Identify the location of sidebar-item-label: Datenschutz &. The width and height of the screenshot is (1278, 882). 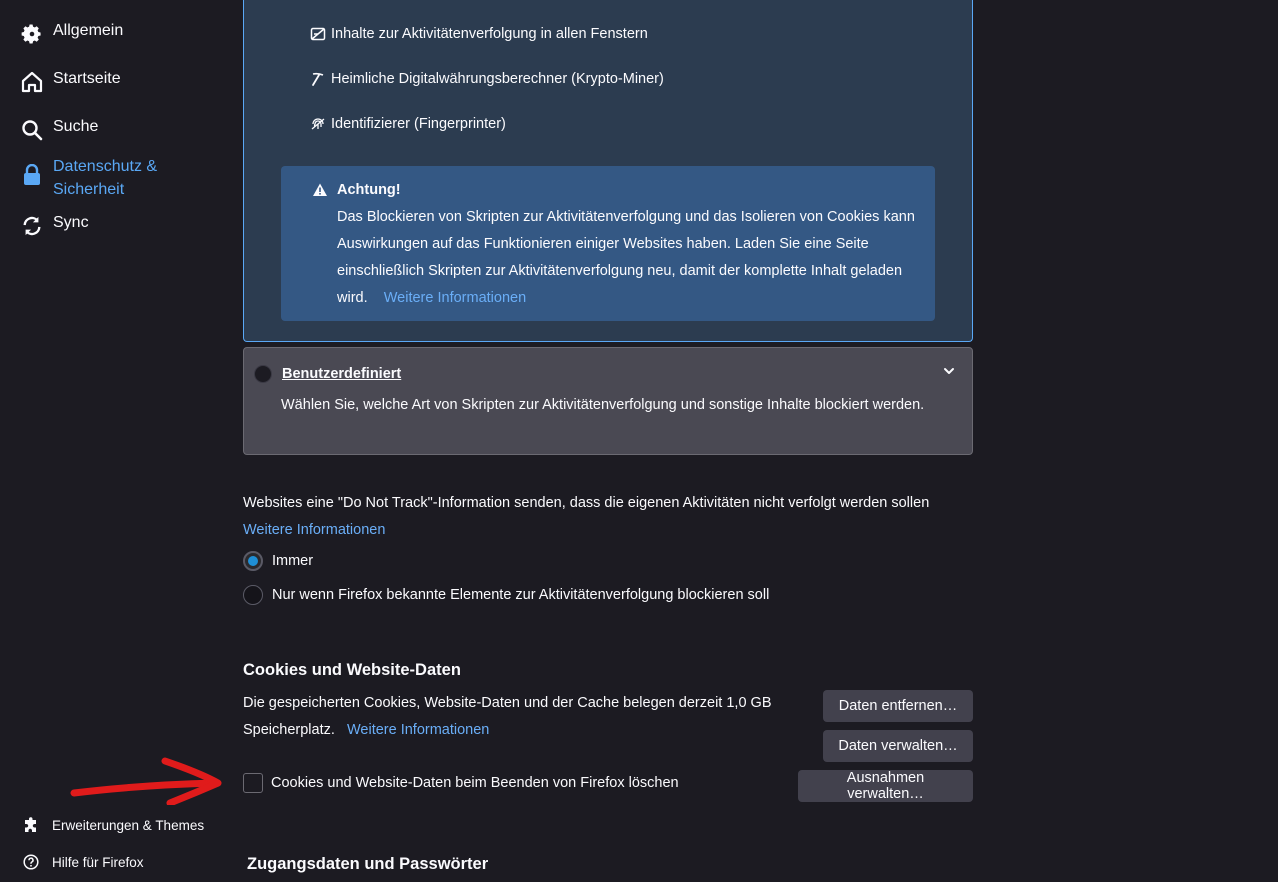
(105, 166).